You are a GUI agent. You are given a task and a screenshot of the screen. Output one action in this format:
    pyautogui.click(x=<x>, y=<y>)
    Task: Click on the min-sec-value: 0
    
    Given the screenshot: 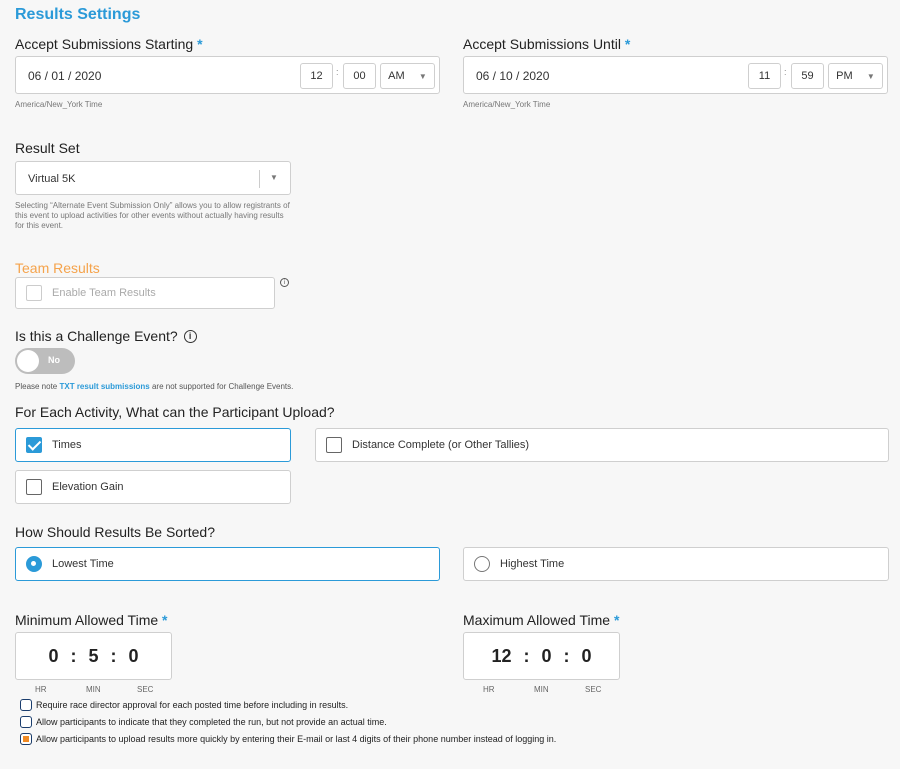 What is the action you would take?
    pyautogui.click(x=134, y=656)
    